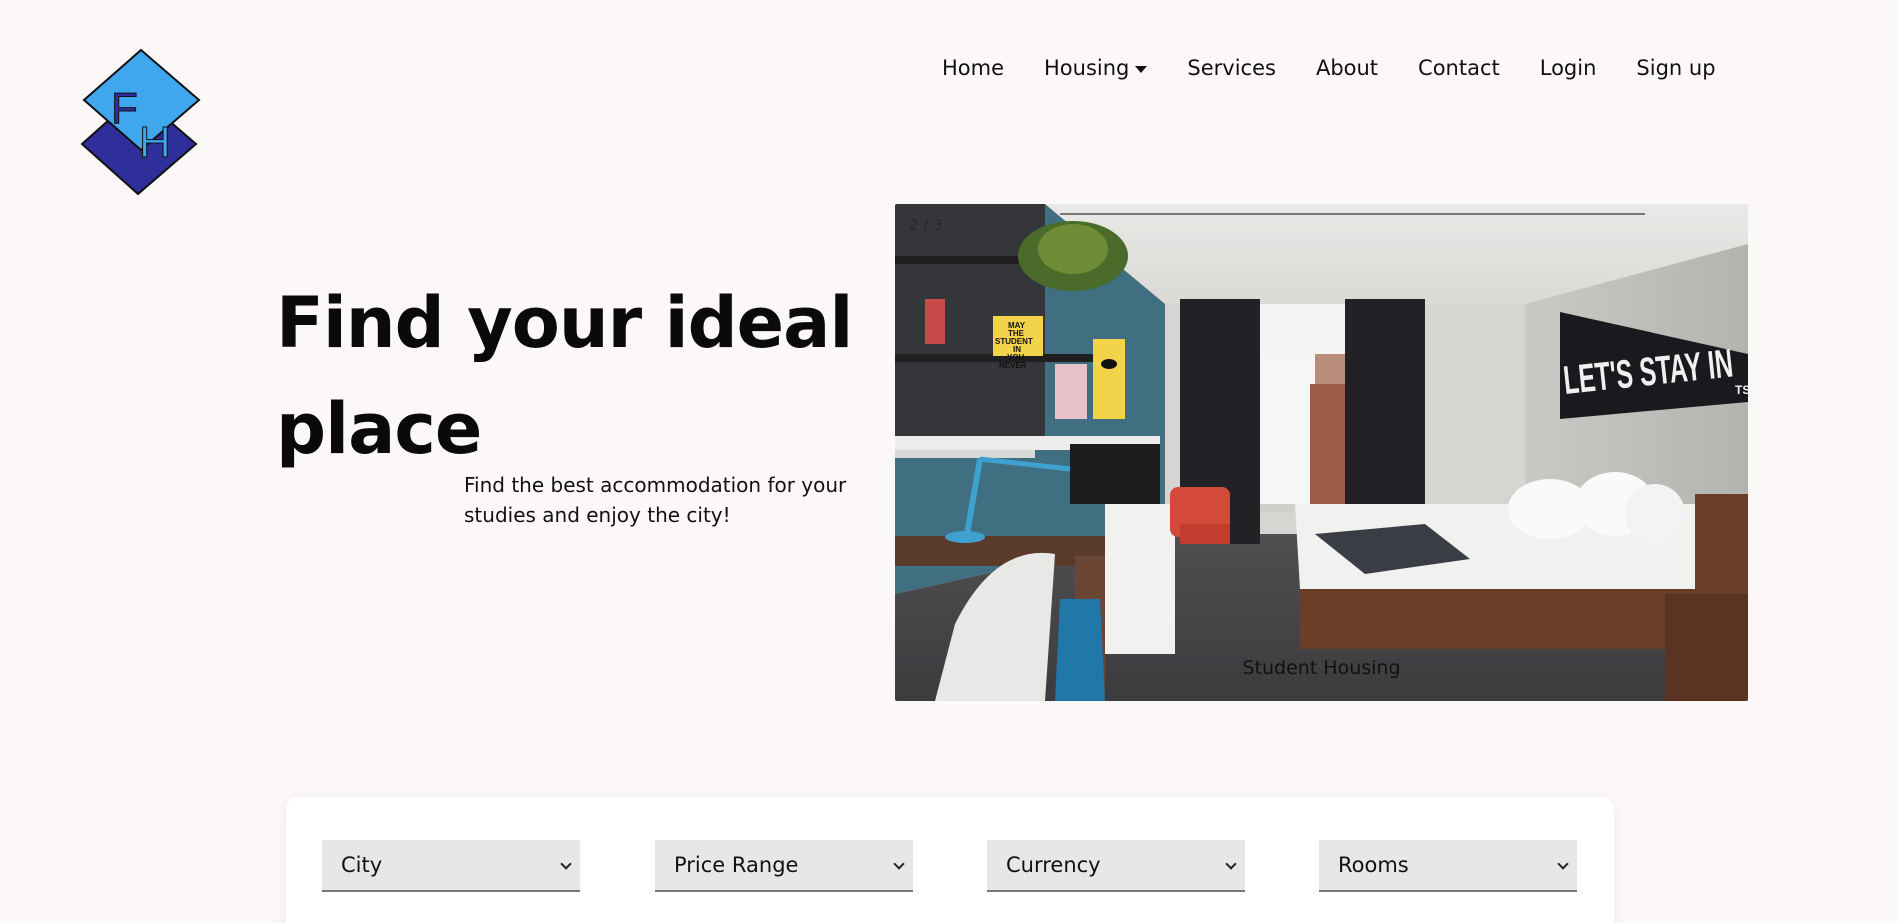 The height and width of the screenshot is (923, 1898). Describe the element at coordinates (1373, 865) in the screenshot. I see `rooms-select-value: Rooms` at that location.